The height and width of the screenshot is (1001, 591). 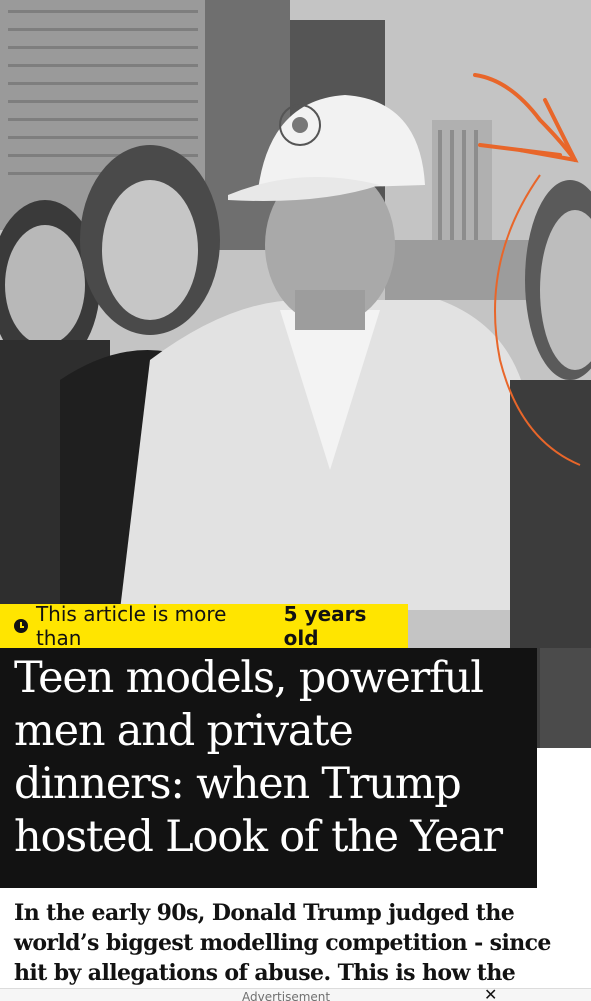 I want to click on advertisement-label: Advertisement, so click(x=286, y=995).